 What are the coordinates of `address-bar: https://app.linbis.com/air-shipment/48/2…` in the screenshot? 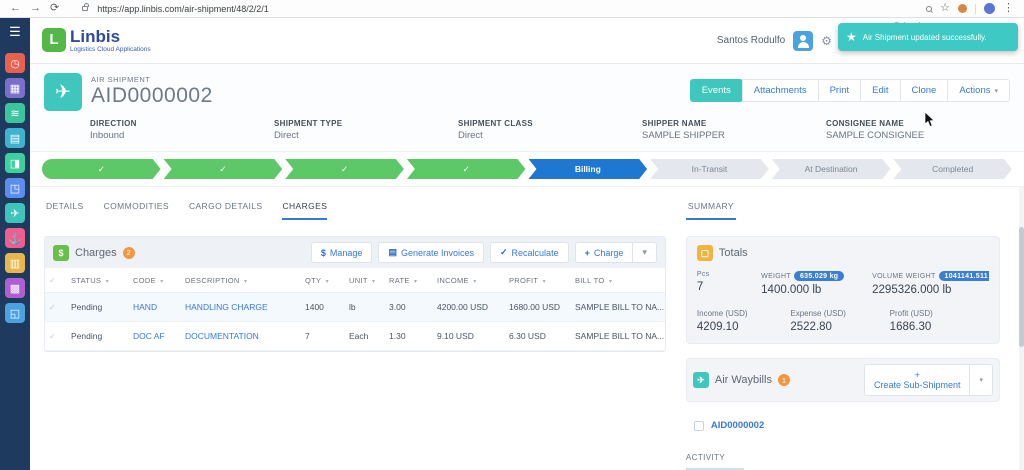 It's located at (183, 9).